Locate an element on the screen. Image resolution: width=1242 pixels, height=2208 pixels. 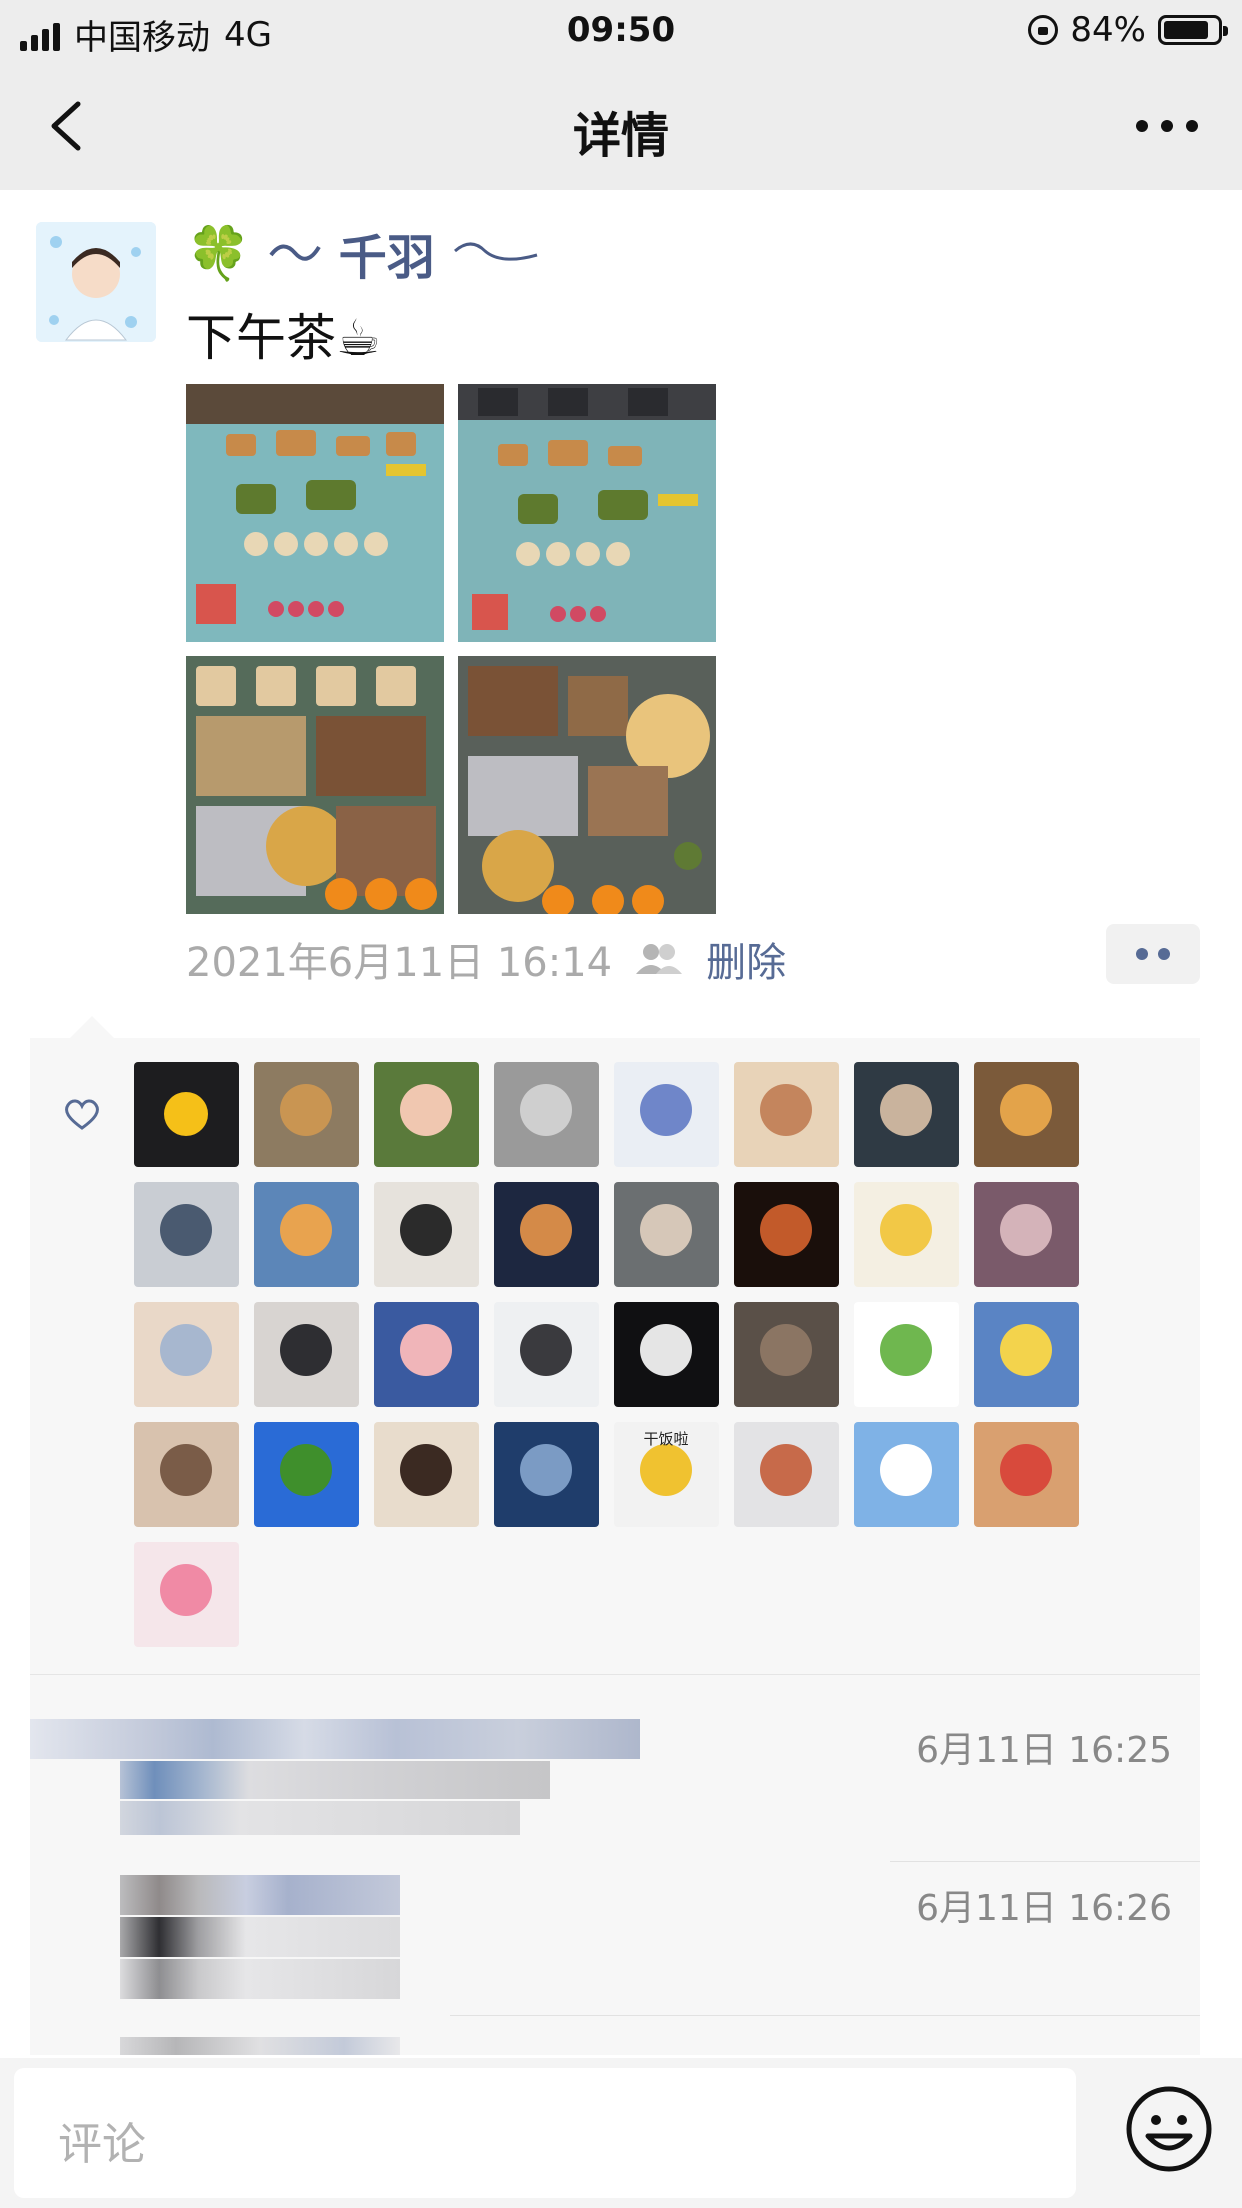
post-meta: 2021年6月11日 16:14 删除 is located at coordinates (486, 959).